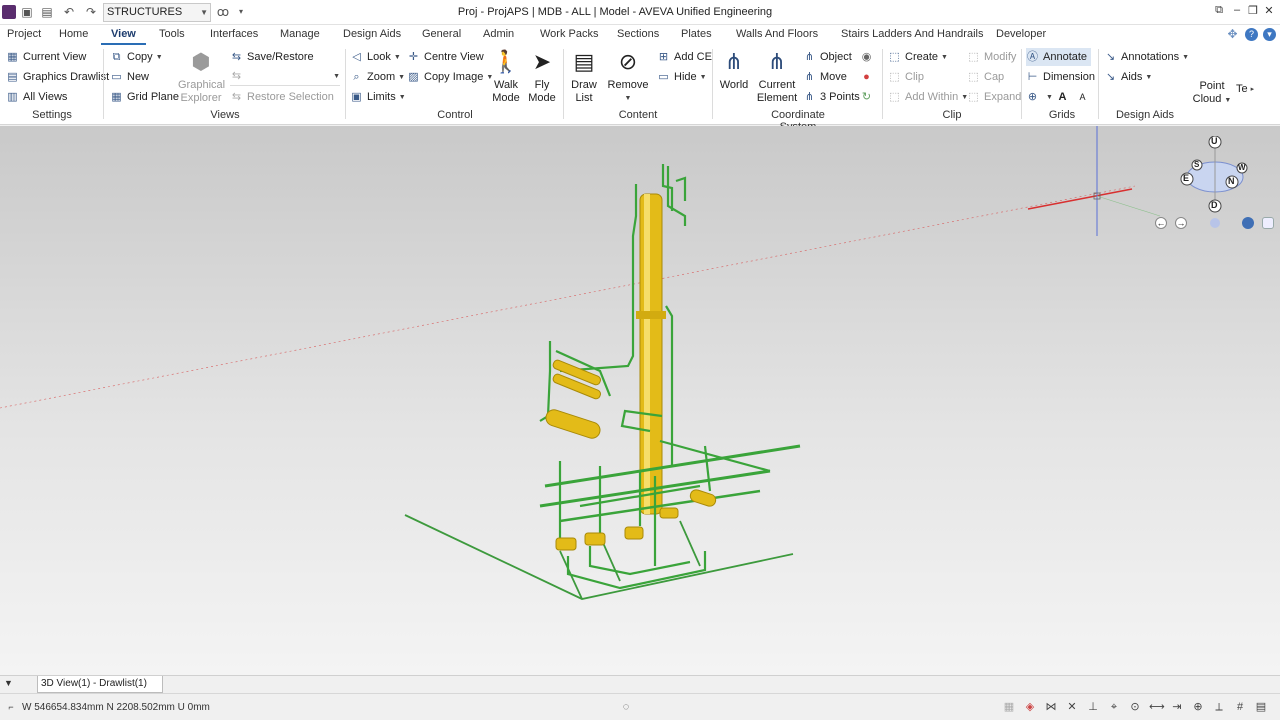  Describe the element at coordinates (300, 34) in the screenshot. I see `tab-manage: Manage` at that location.